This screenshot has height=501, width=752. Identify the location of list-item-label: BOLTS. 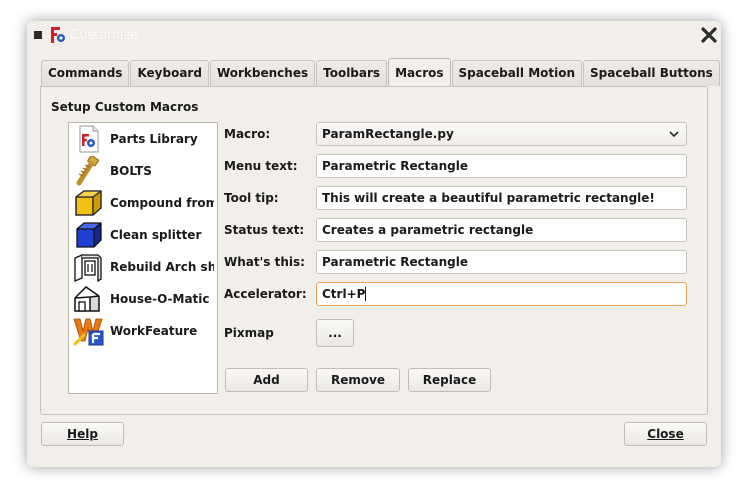
(131, 171).